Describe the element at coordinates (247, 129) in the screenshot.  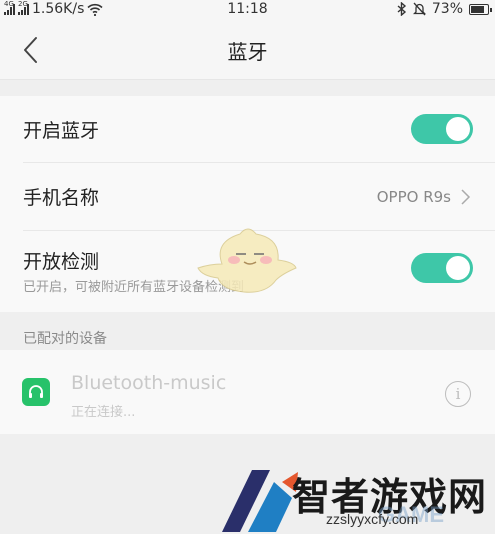
I see `bluetooth-toggle-row: 开启蓝牙` at that location.